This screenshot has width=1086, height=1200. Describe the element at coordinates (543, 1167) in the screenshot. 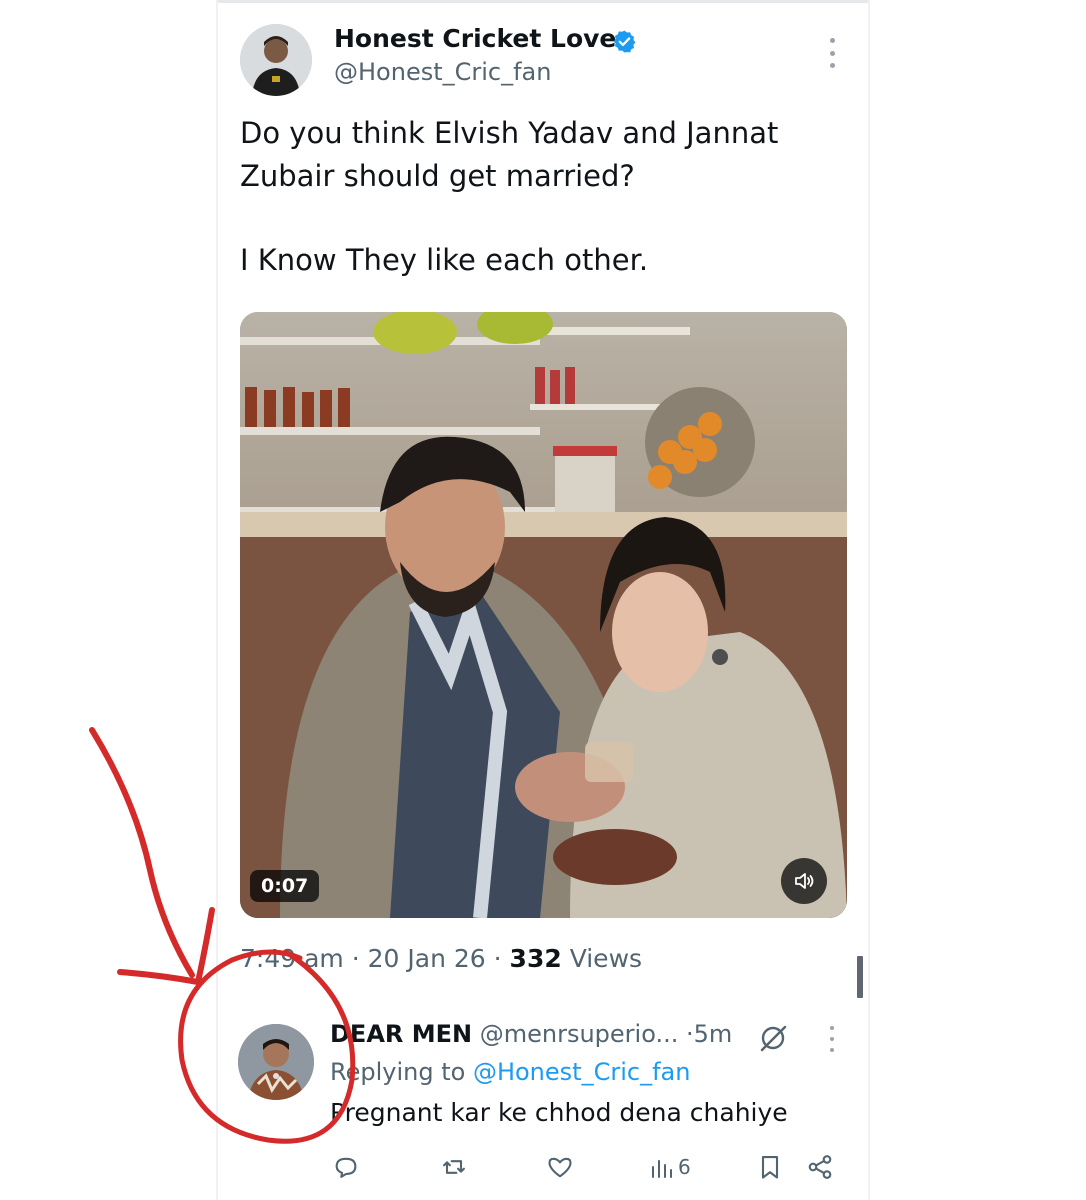

I see `reply-action-bar: 6` at that location.